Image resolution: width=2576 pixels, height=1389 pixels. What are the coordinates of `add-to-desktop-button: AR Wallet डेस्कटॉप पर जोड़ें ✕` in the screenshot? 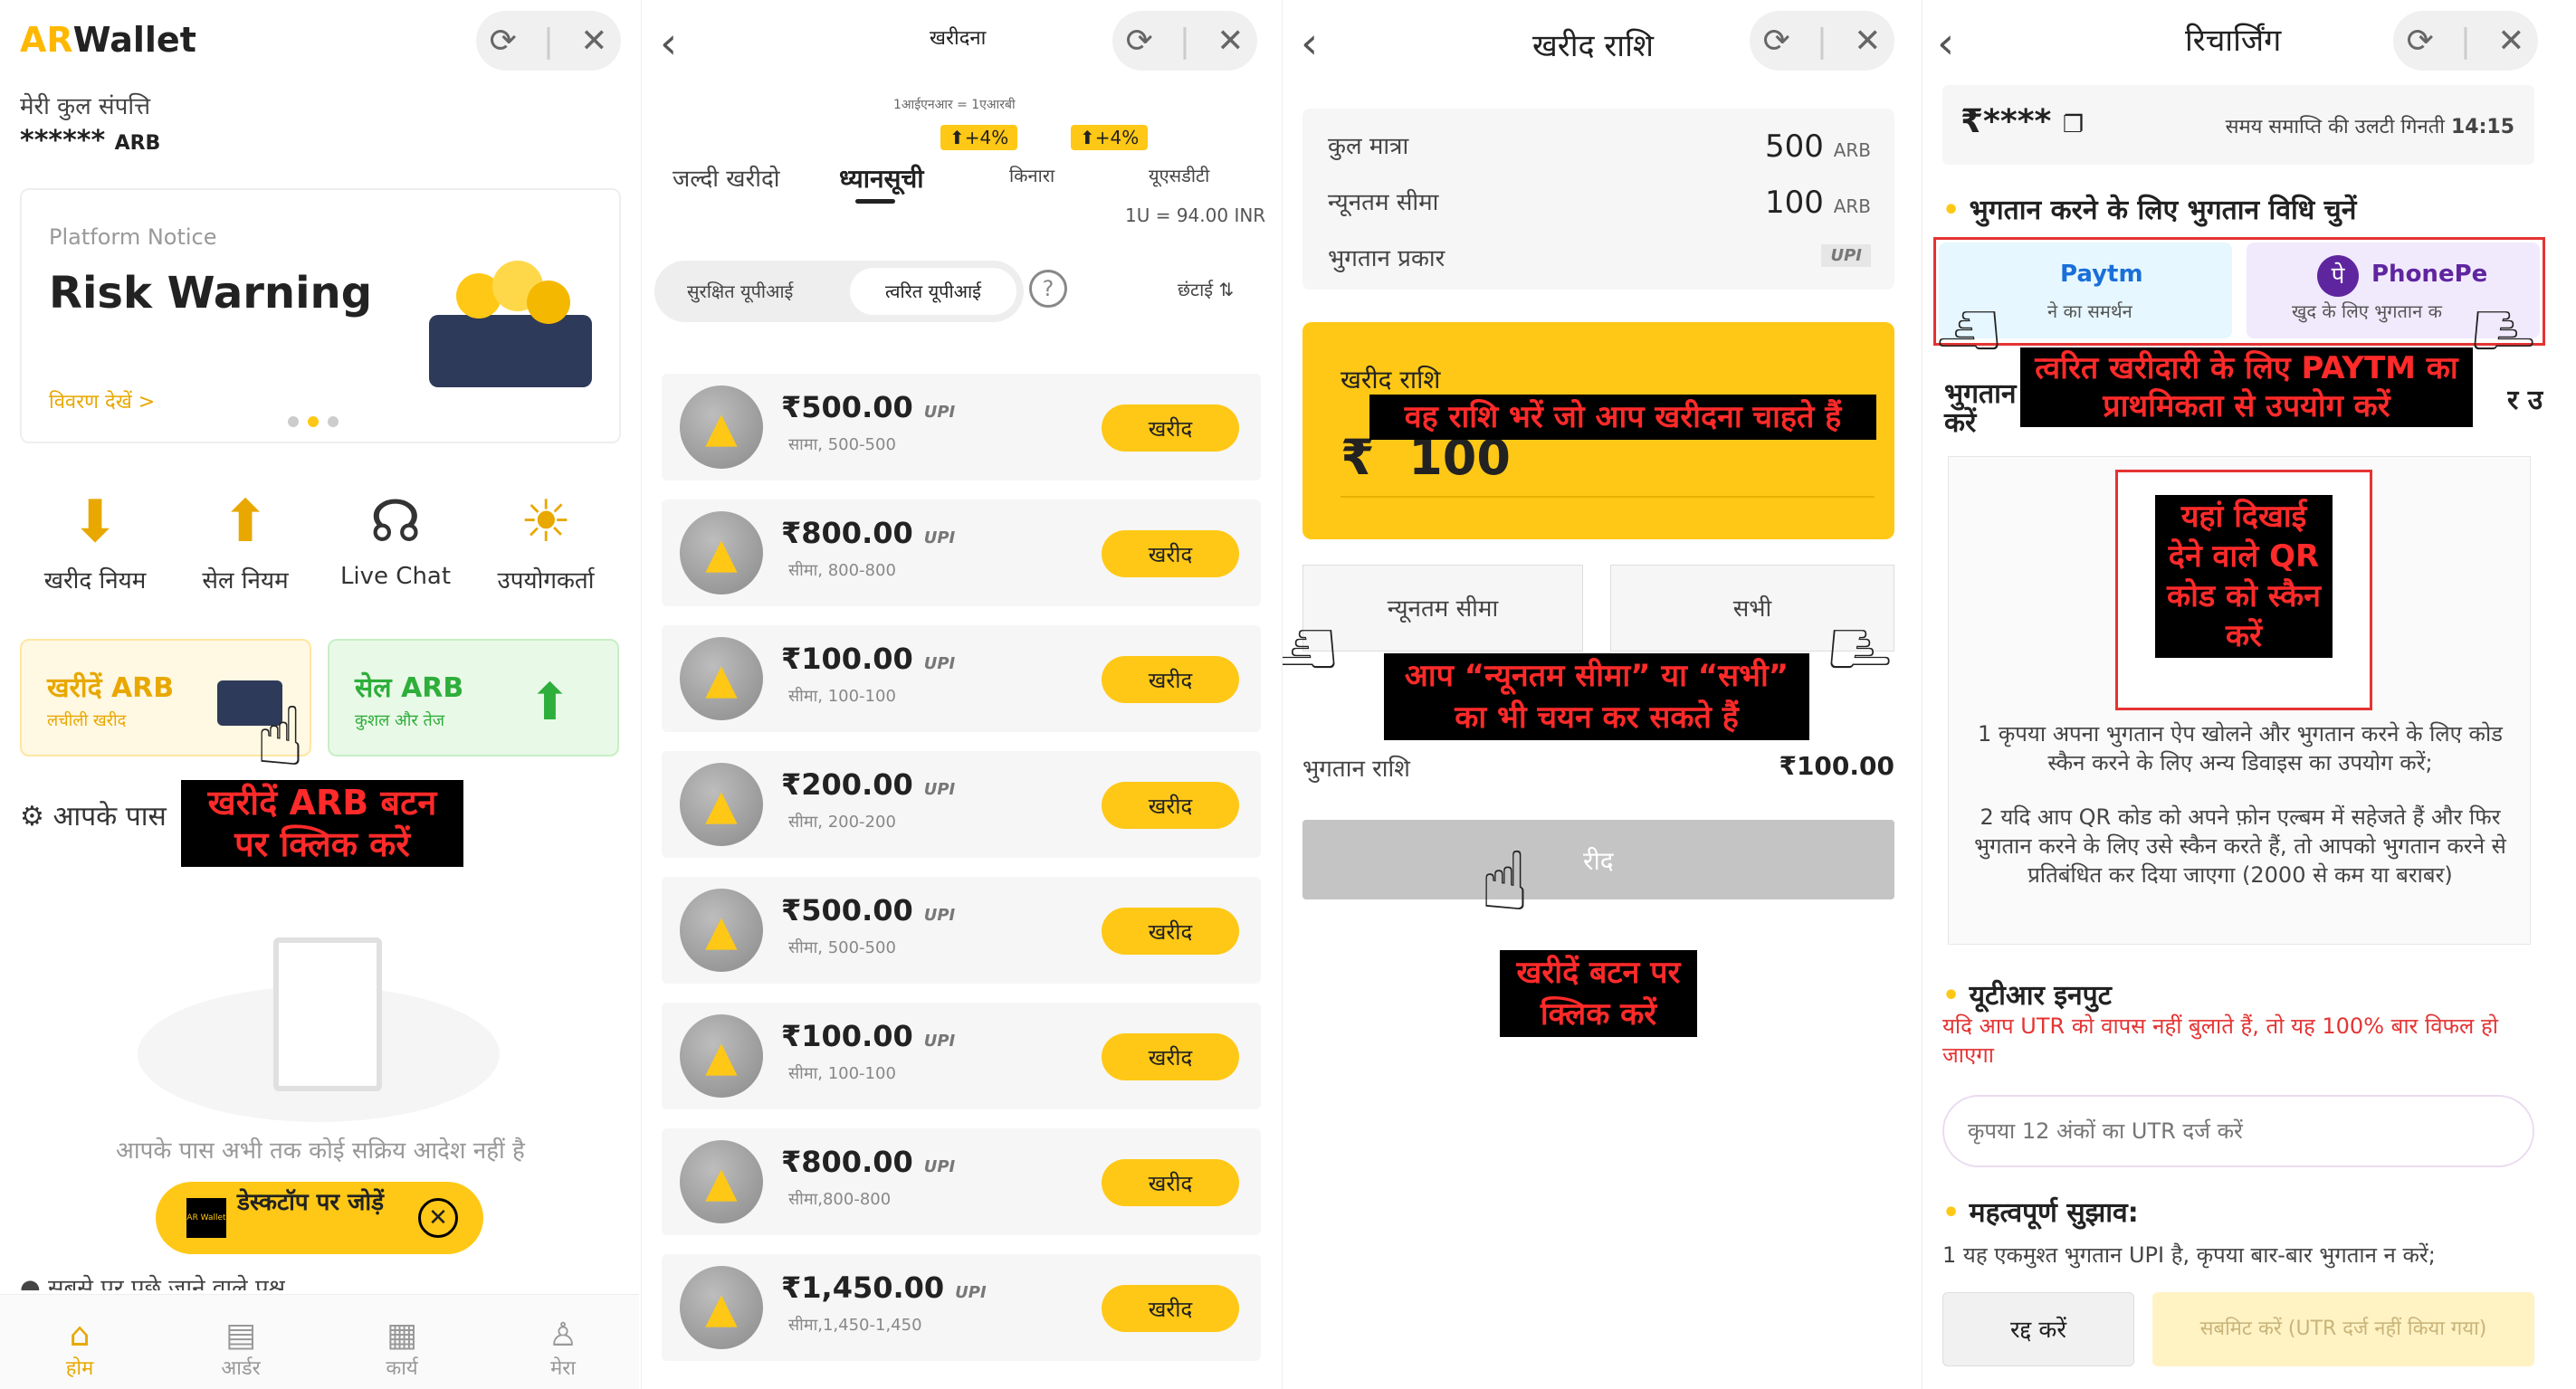 It's located at (319, 1218).